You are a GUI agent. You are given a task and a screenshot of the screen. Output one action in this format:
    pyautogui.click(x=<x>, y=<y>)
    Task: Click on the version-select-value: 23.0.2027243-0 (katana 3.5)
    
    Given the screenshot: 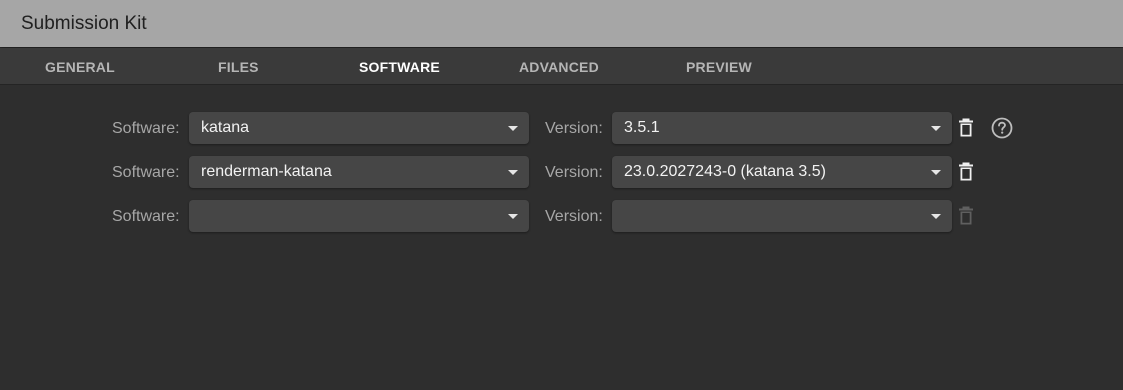 What is the action you would take?
    pyautogui.click(x=725, y=171)
    